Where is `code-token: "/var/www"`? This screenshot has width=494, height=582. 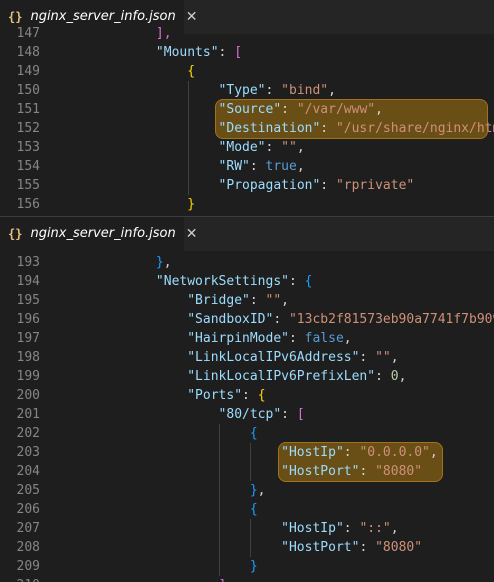 code-token: "/var/www" is located at coordinates (336, 109).